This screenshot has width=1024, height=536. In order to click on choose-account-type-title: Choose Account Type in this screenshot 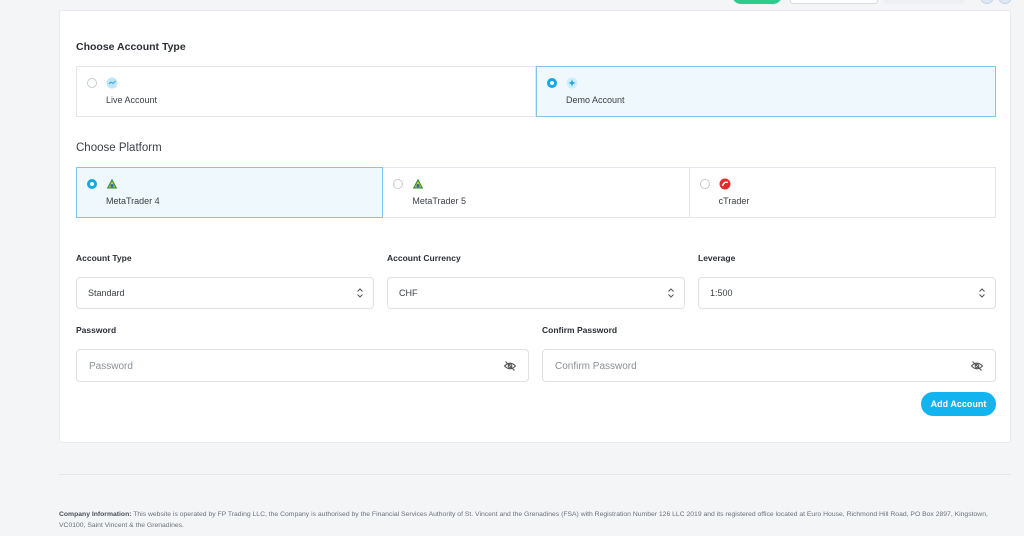, I will do `click(131, 47)`.